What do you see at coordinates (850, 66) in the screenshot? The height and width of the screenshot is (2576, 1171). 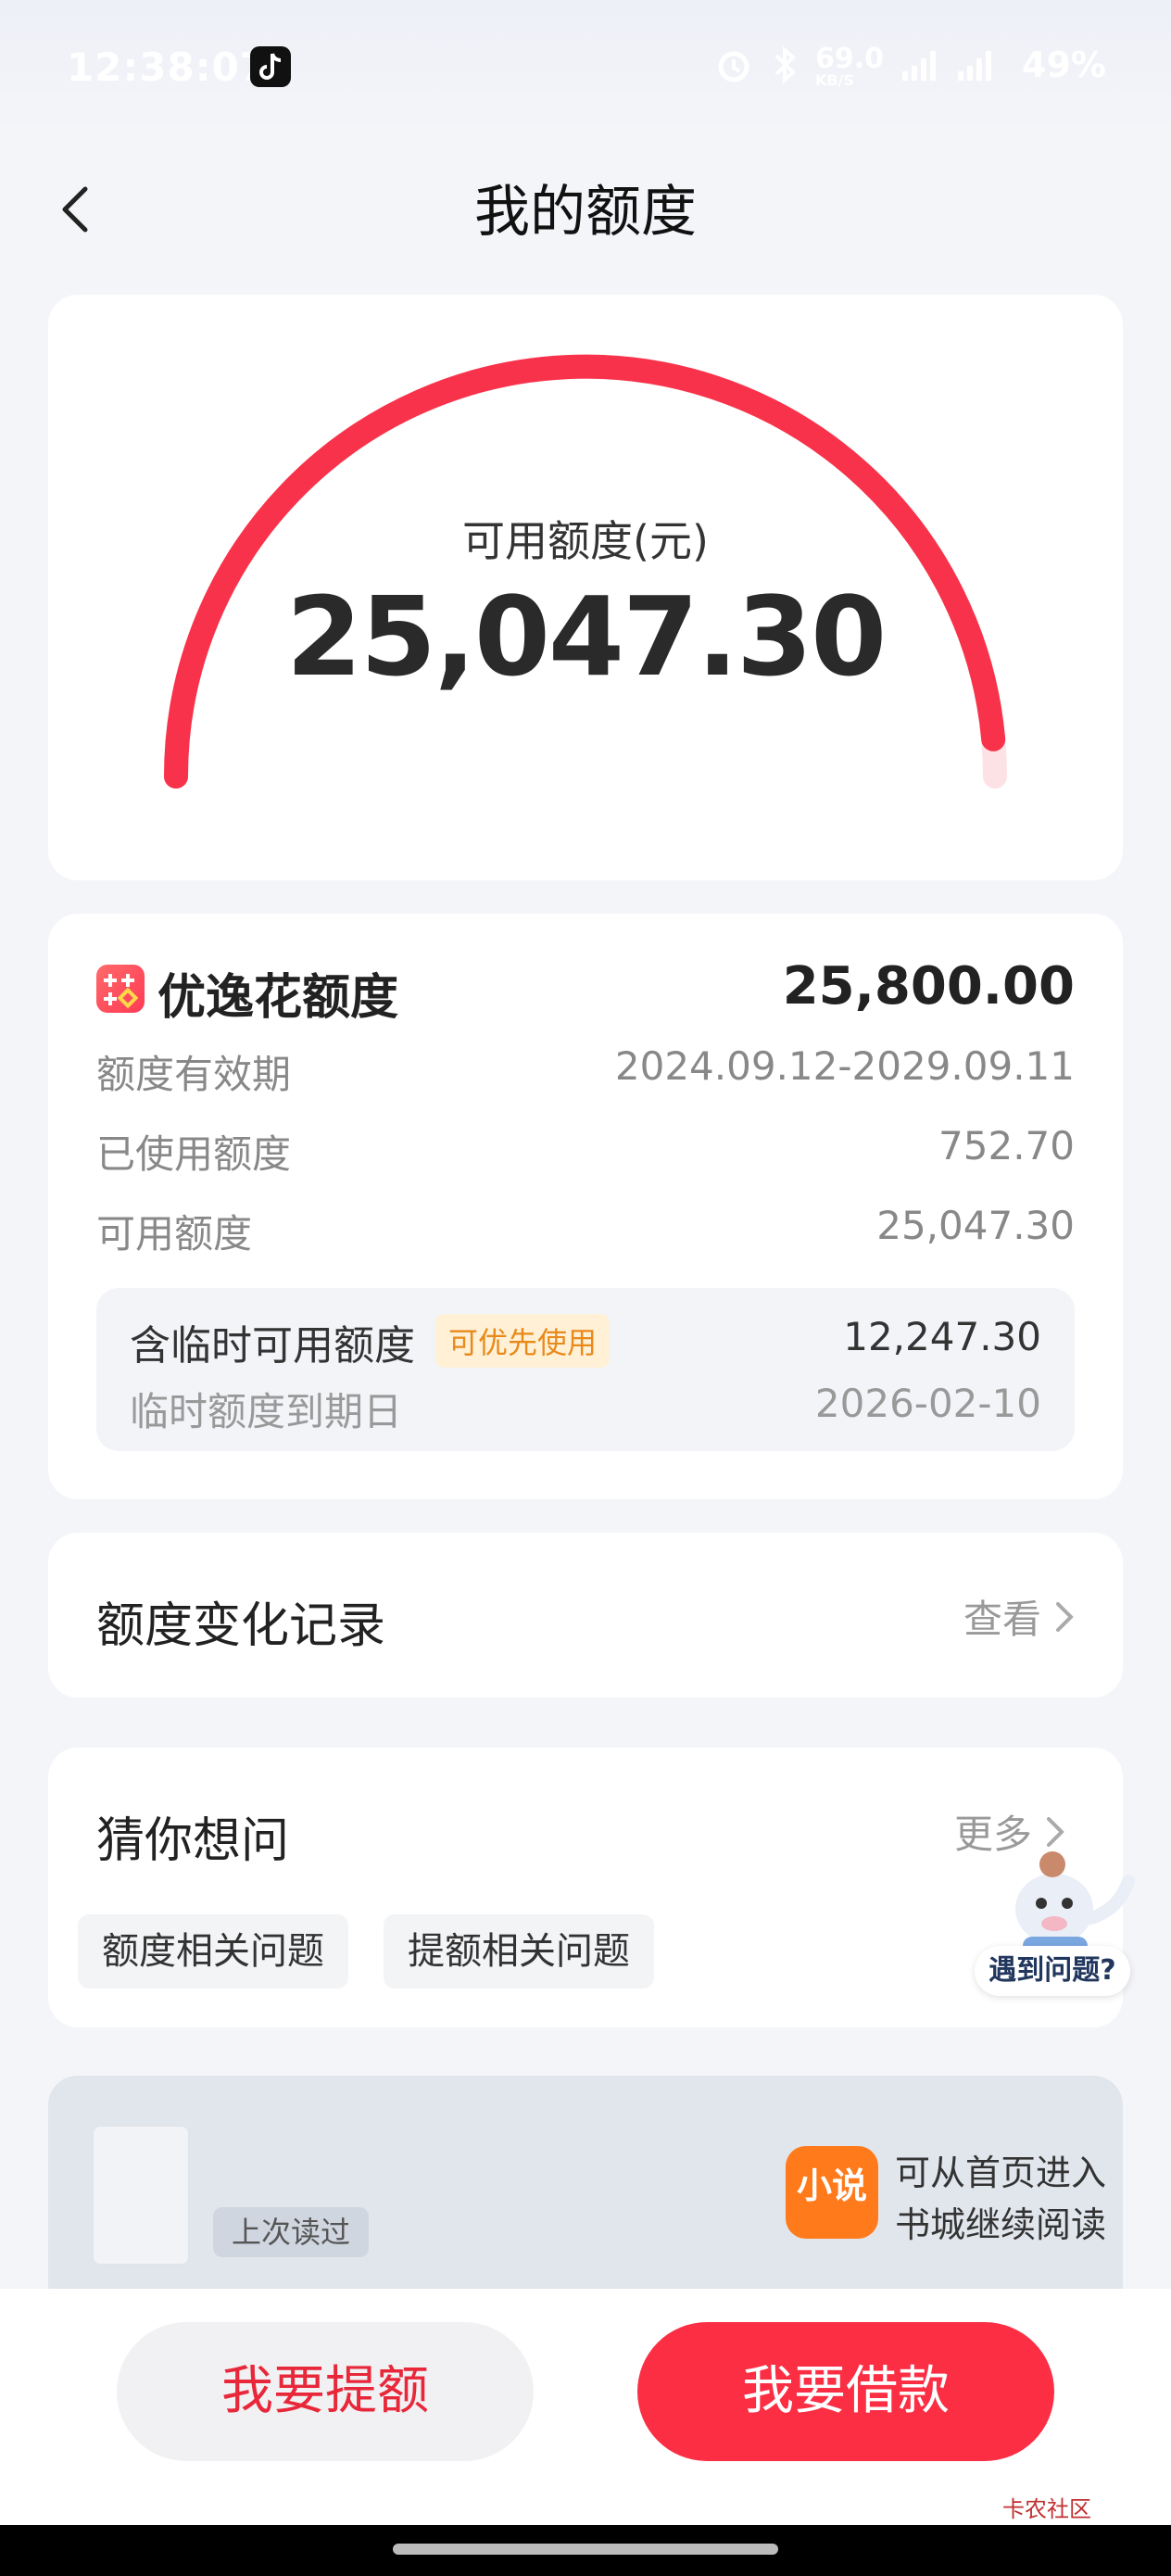 I see `net-speed: 69.0 KB/S` at bounding box center [850, 66].